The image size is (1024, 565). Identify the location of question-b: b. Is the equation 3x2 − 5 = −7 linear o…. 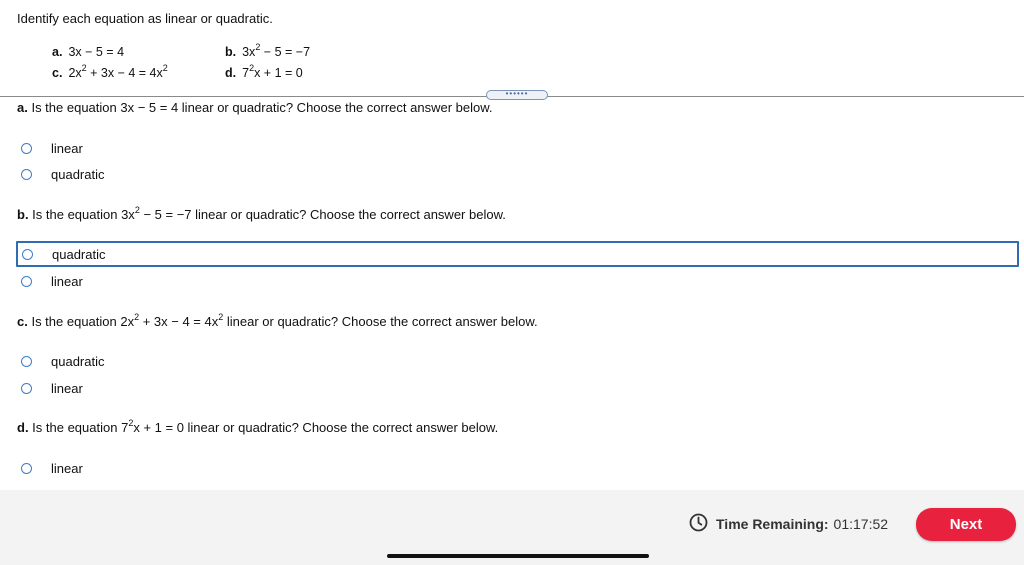
(261, 214).